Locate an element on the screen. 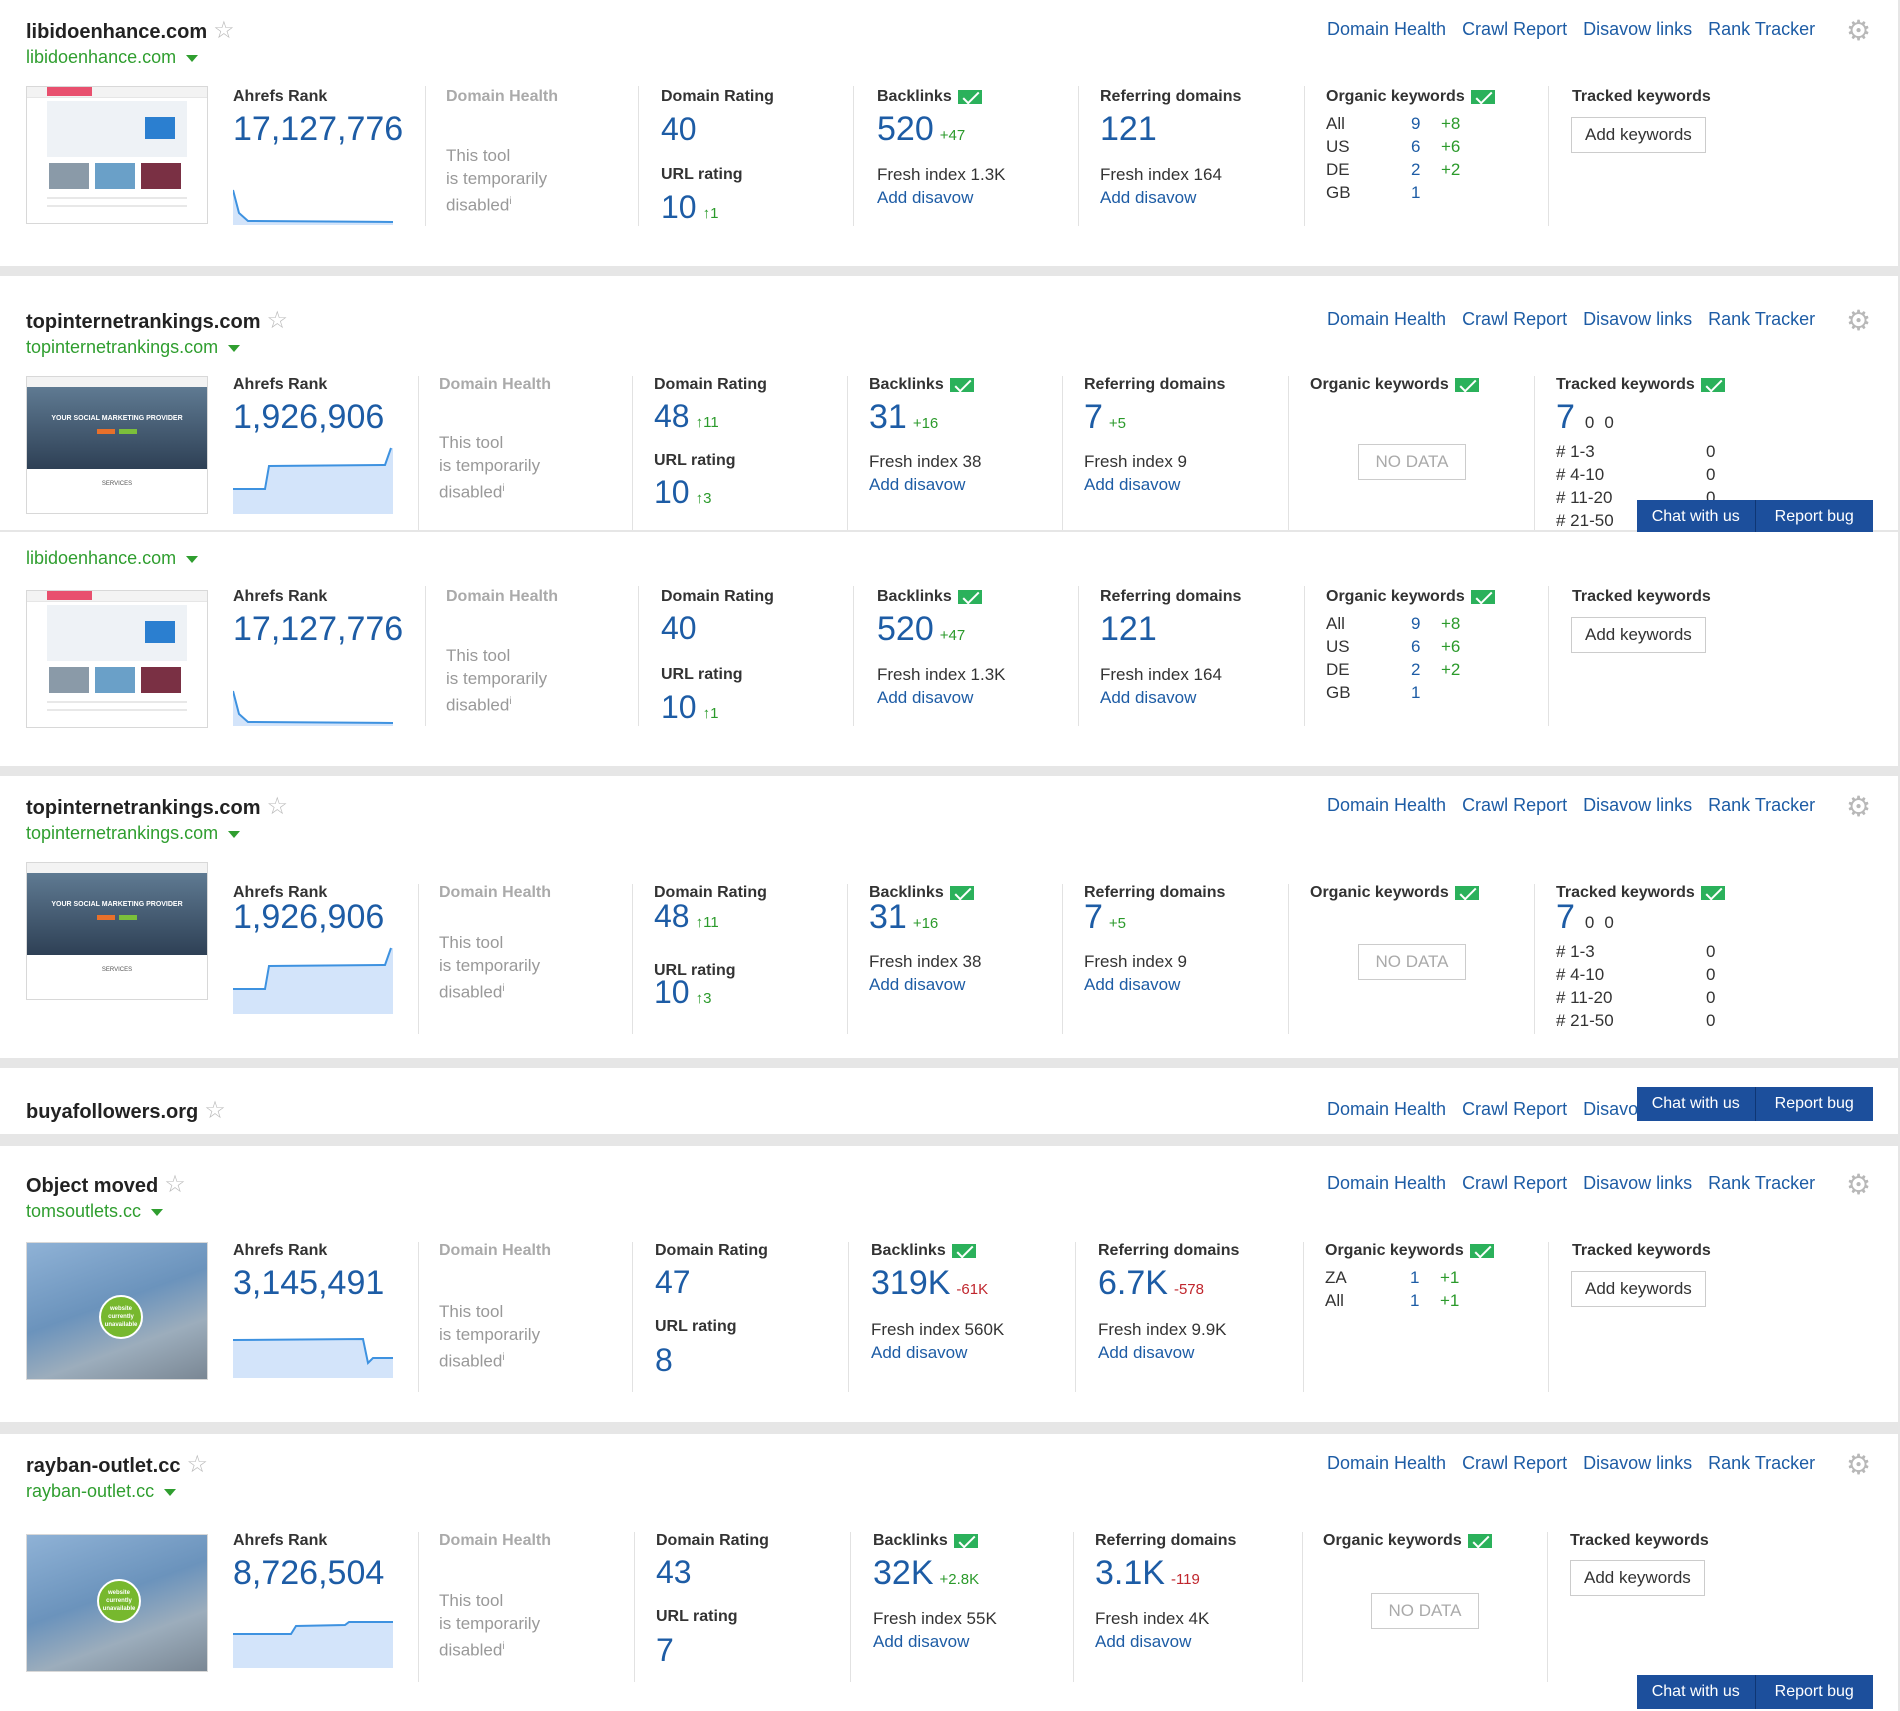 The width and height of the screenshot is (1900, 1711). domain-rating-value: 43 is located at coordinates (674, 1572).